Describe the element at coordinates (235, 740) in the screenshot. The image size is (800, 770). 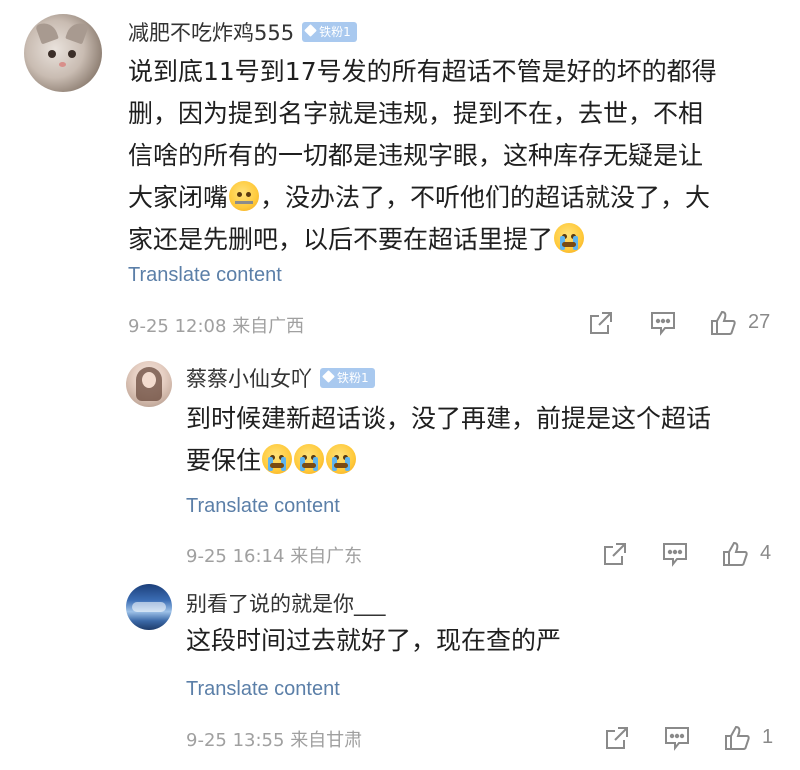
I see `timestamp: 9-25 13:55` at that location.